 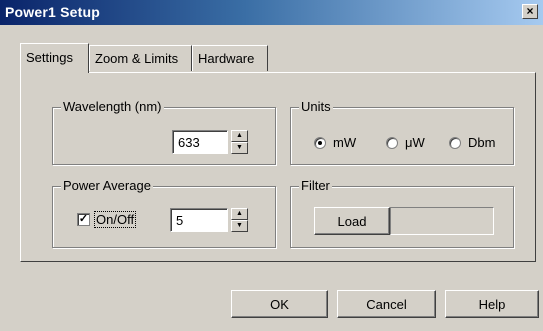 I want to click on cancel-button-label: Cancel, so click(x=386, y=304).